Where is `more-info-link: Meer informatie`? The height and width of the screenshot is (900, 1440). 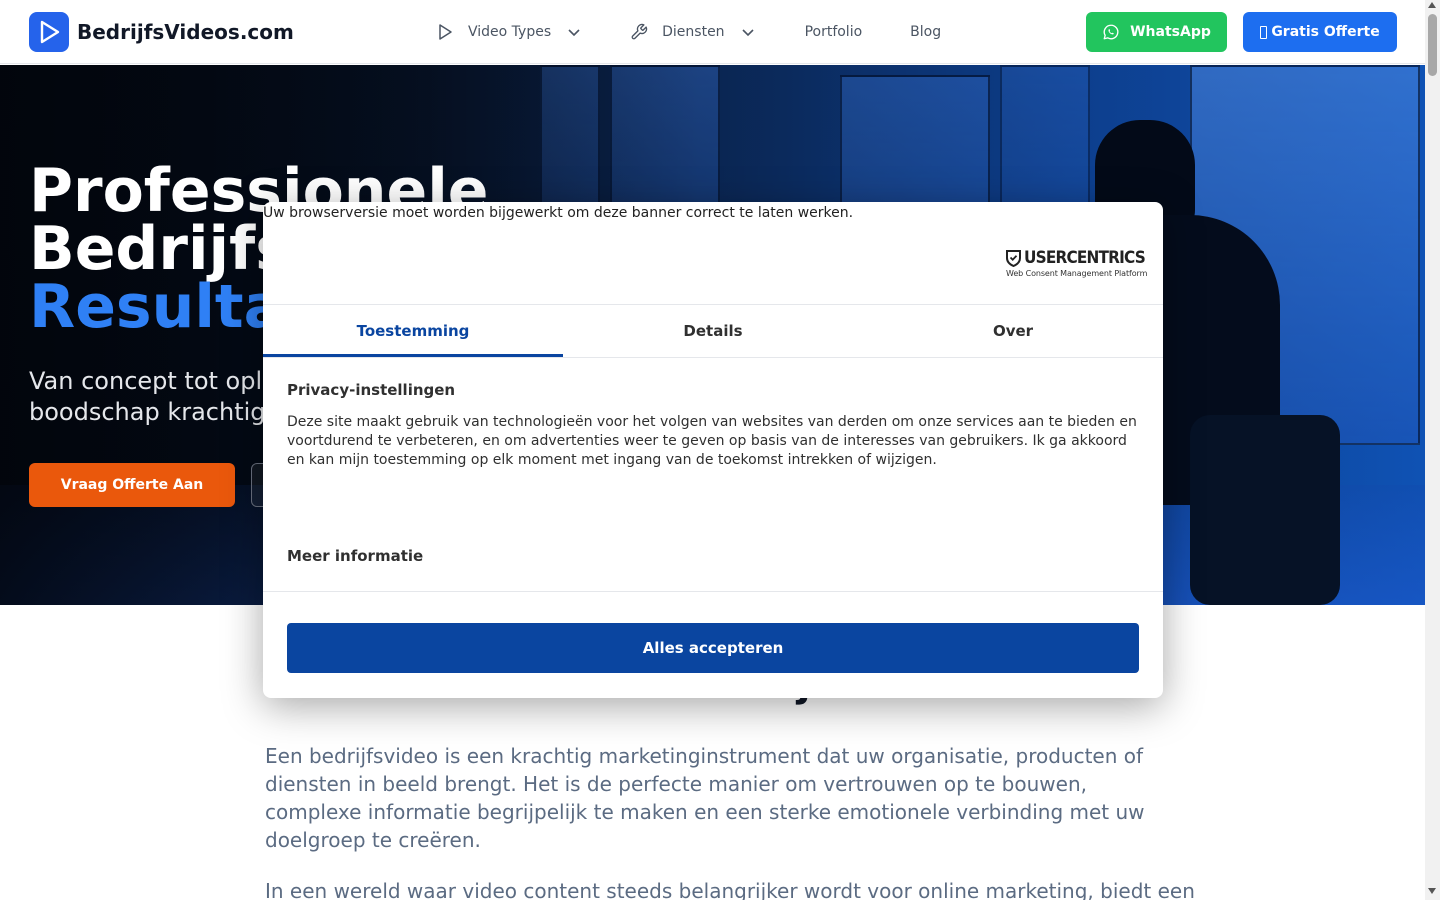
more-info-link: Meer informatie is located at coordinates (355, 556).